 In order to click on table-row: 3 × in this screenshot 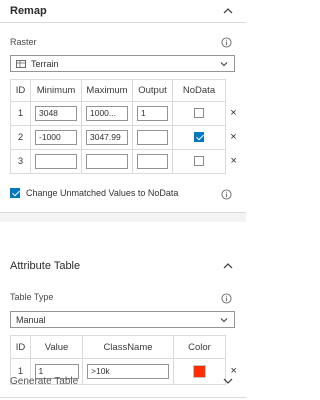, I will do `click(126, 161)`.